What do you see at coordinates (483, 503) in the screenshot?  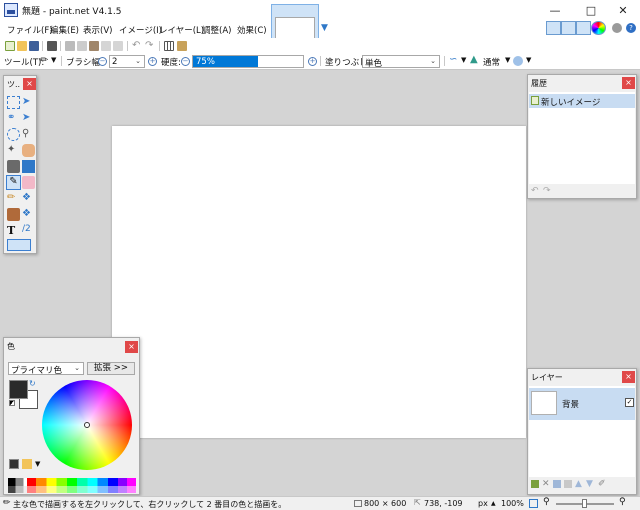 I see `units-select: px` at bounding box center [483, 503].